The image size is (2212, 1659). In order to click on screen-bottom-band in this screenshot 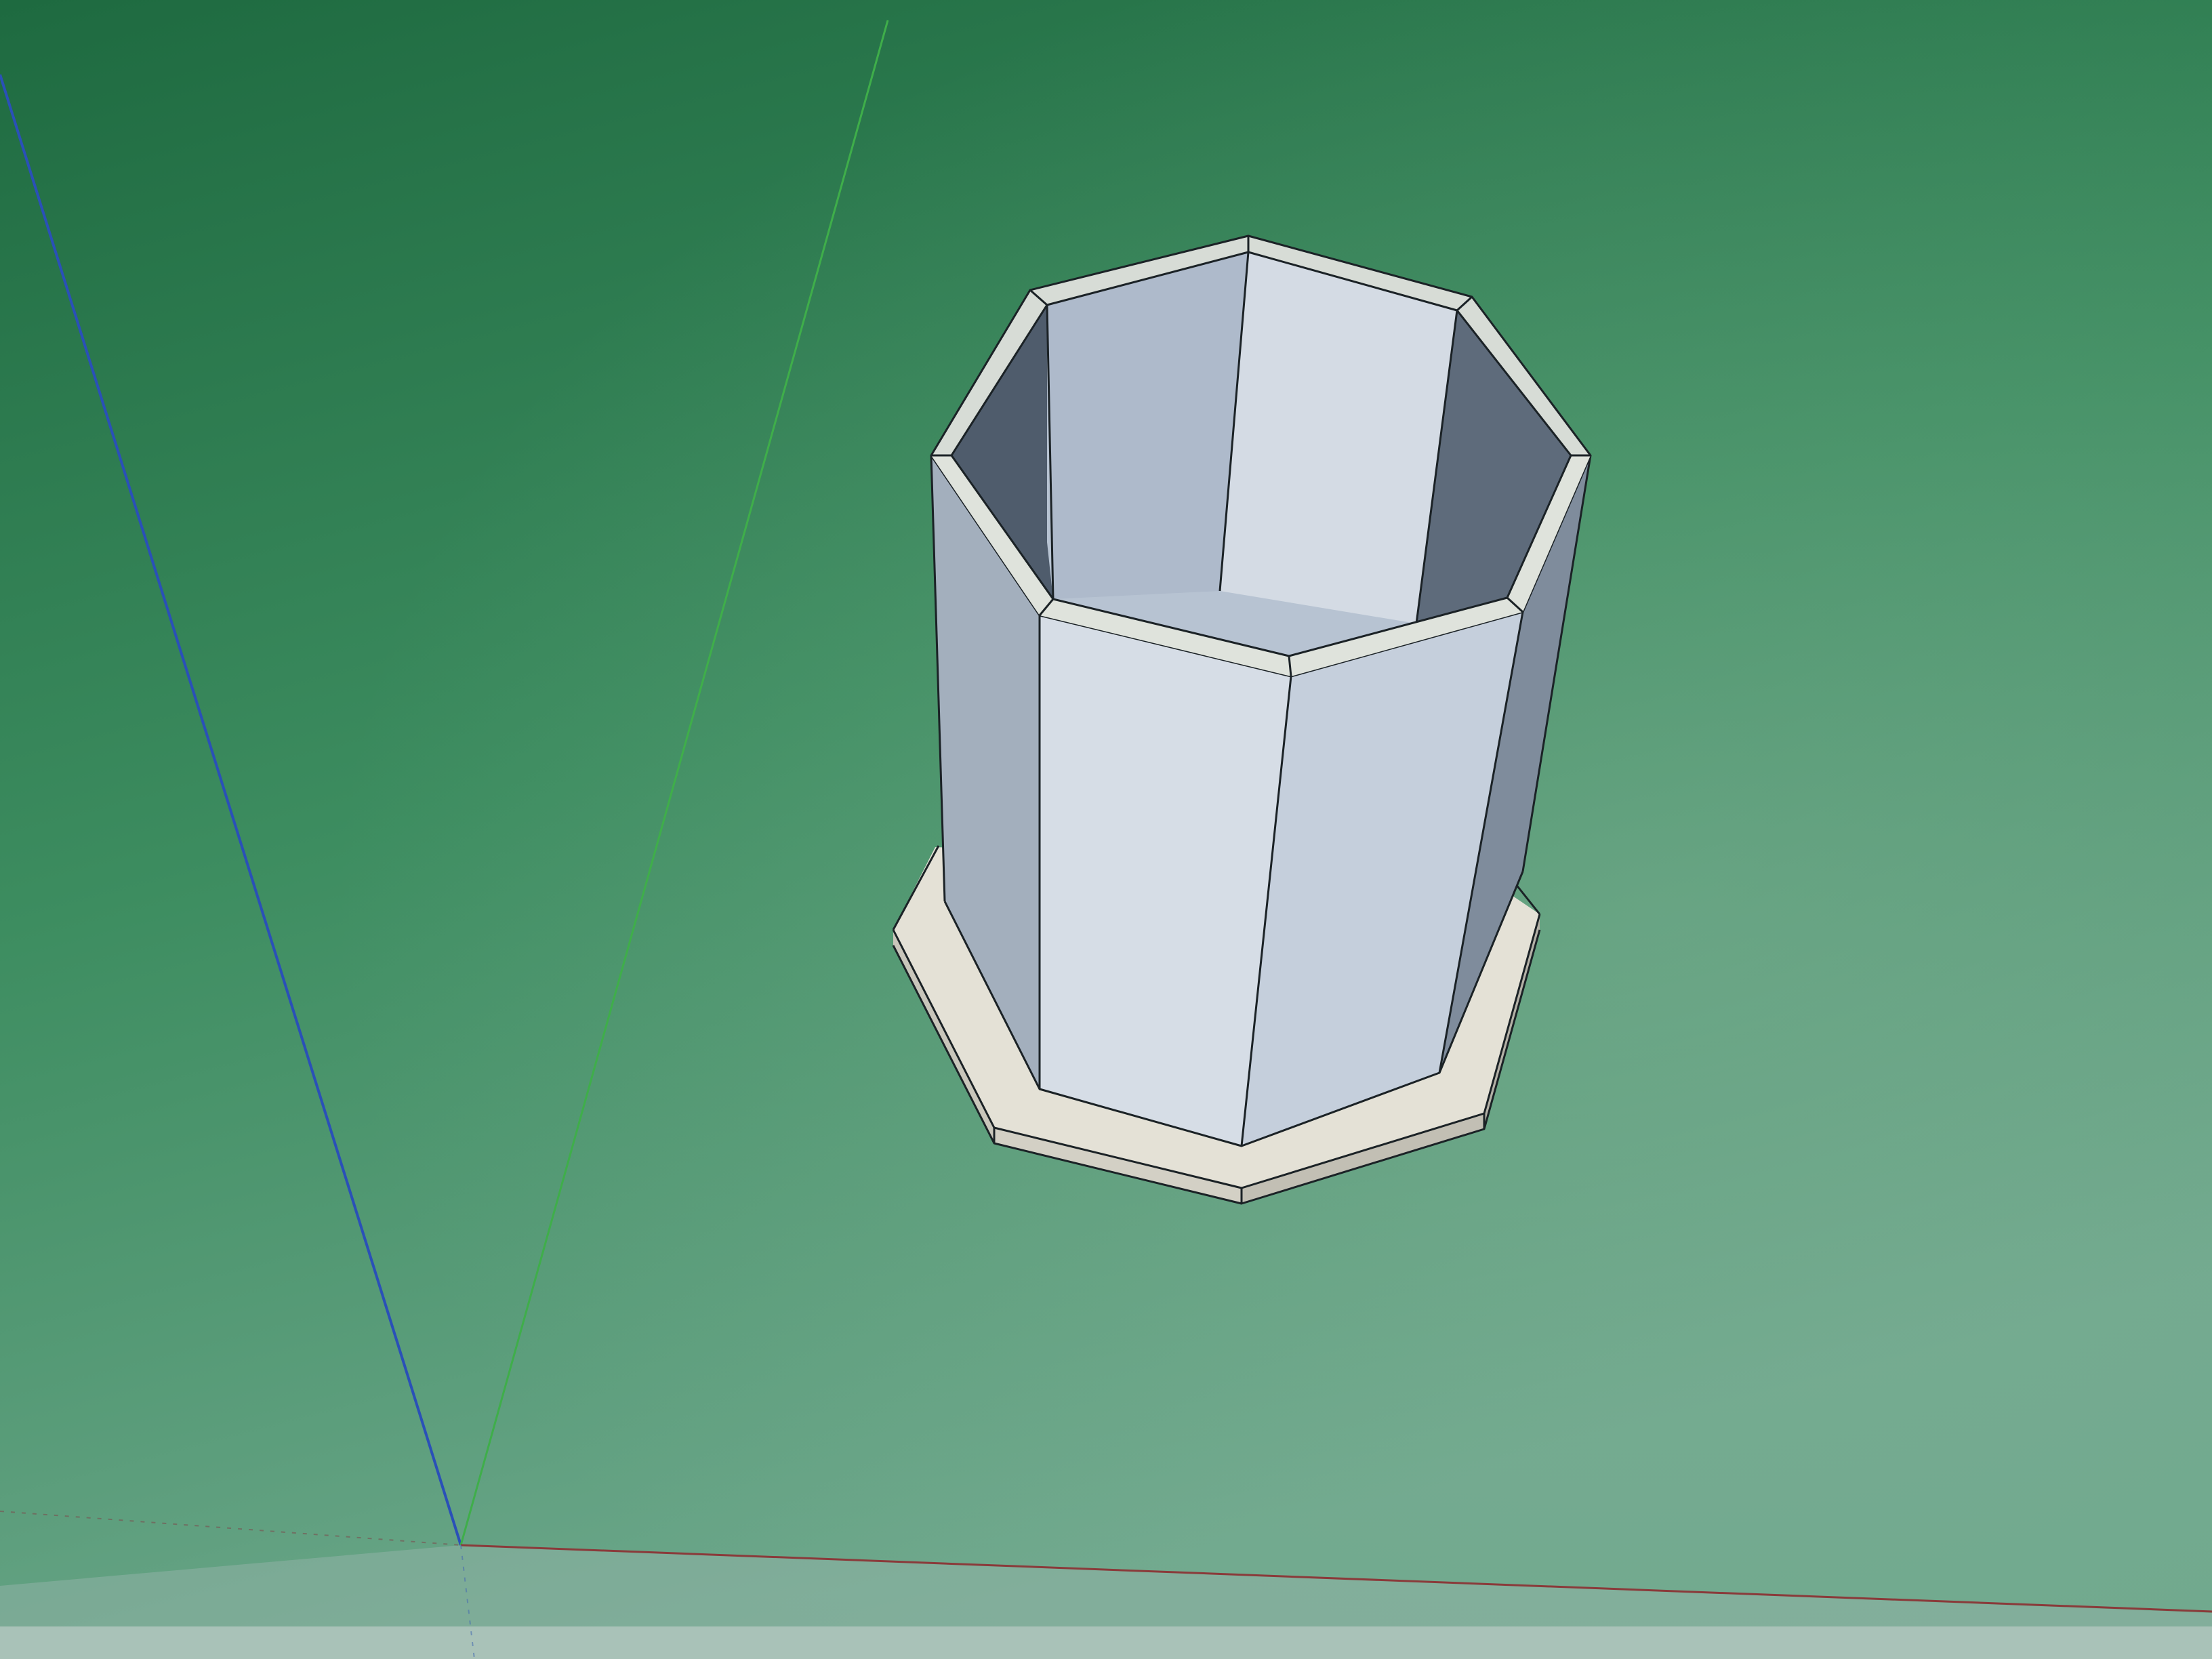, I will do `click(1106, 1643)`.